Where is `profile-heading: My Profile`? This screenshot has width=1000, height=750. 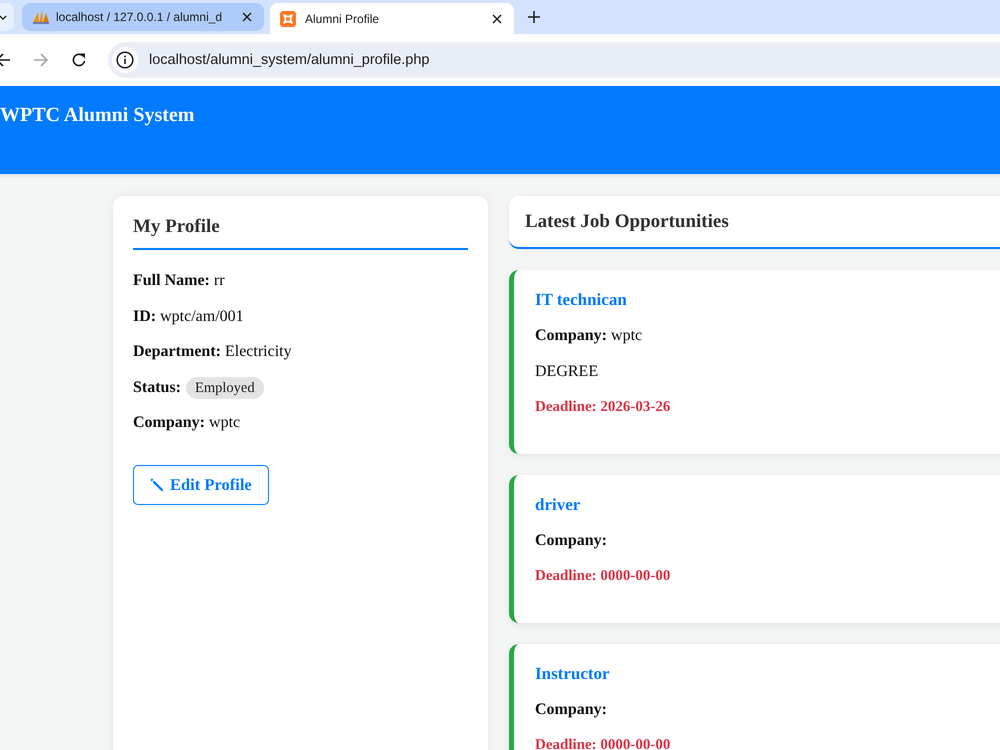
profile-heading: My Profile is located at coordinates (300, 233).